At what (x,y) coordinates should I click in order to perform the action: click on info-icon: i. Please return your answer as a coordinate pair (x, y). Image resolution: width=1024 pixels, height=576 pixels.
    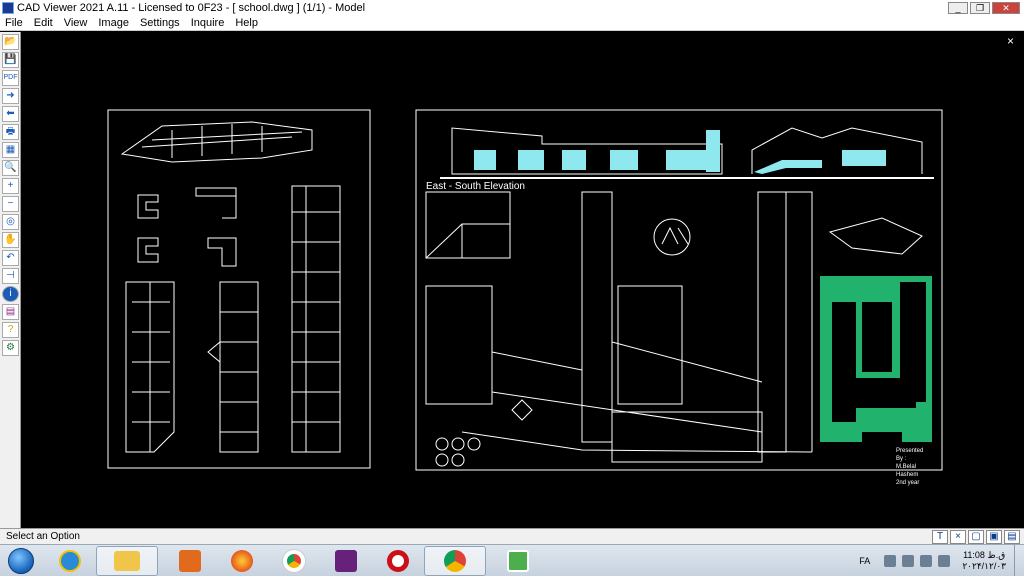
    Looking at the image, I should click on (10, 294).